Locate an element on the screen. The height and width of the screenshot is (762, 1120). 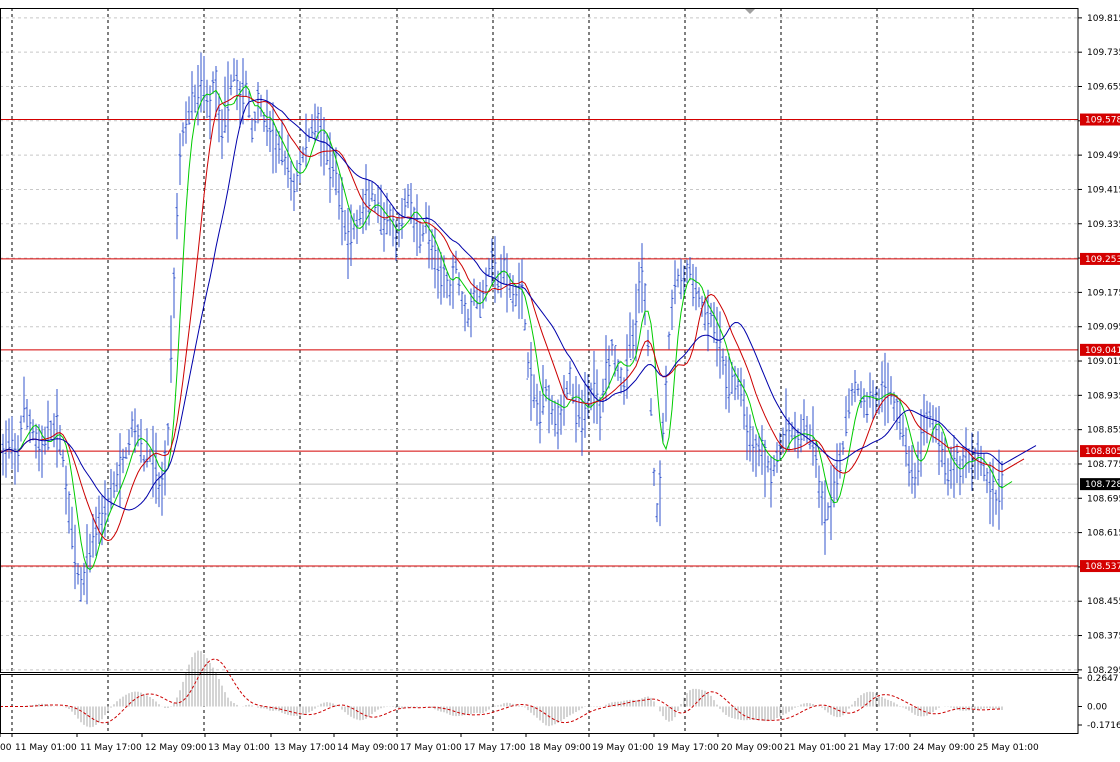
oscillator-tick-label: 0.2647 is located at coordinates (1103, 679).